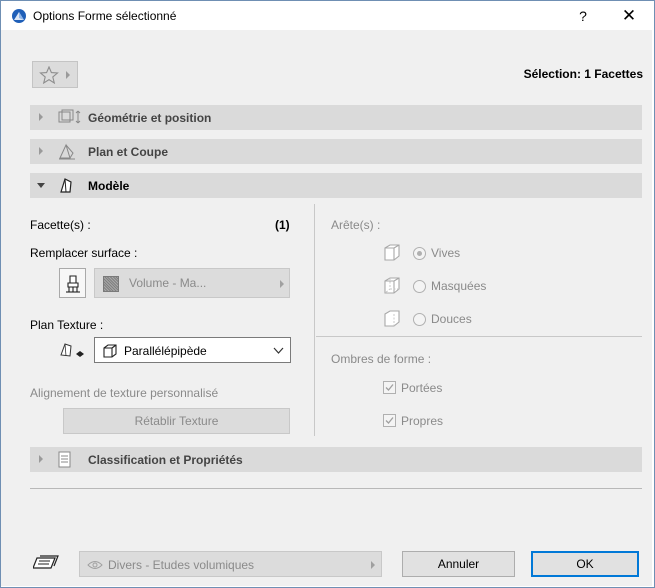  What do you see at coordinates (314, 320) in the screenshot?
I see `column-divider` at bounding box center [314, 320].